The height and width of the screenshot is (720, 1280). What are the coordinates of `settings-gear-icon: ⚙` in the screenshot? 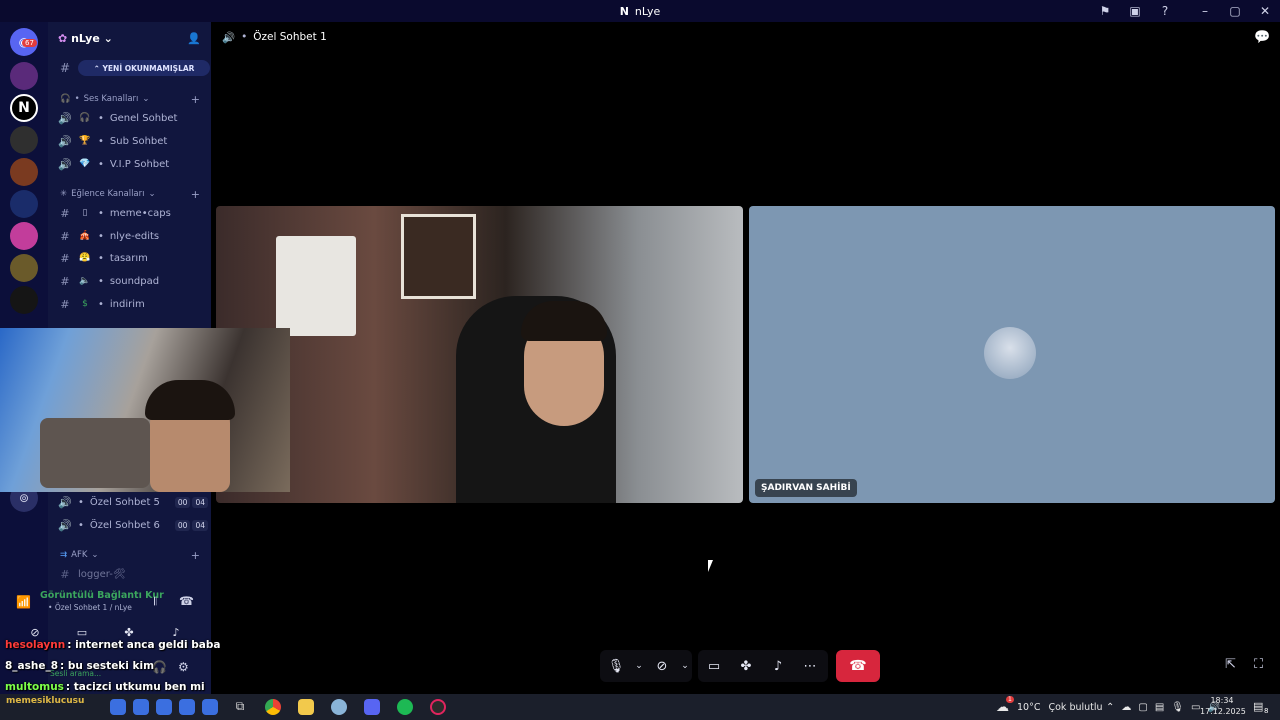 It's located at (183, 667).